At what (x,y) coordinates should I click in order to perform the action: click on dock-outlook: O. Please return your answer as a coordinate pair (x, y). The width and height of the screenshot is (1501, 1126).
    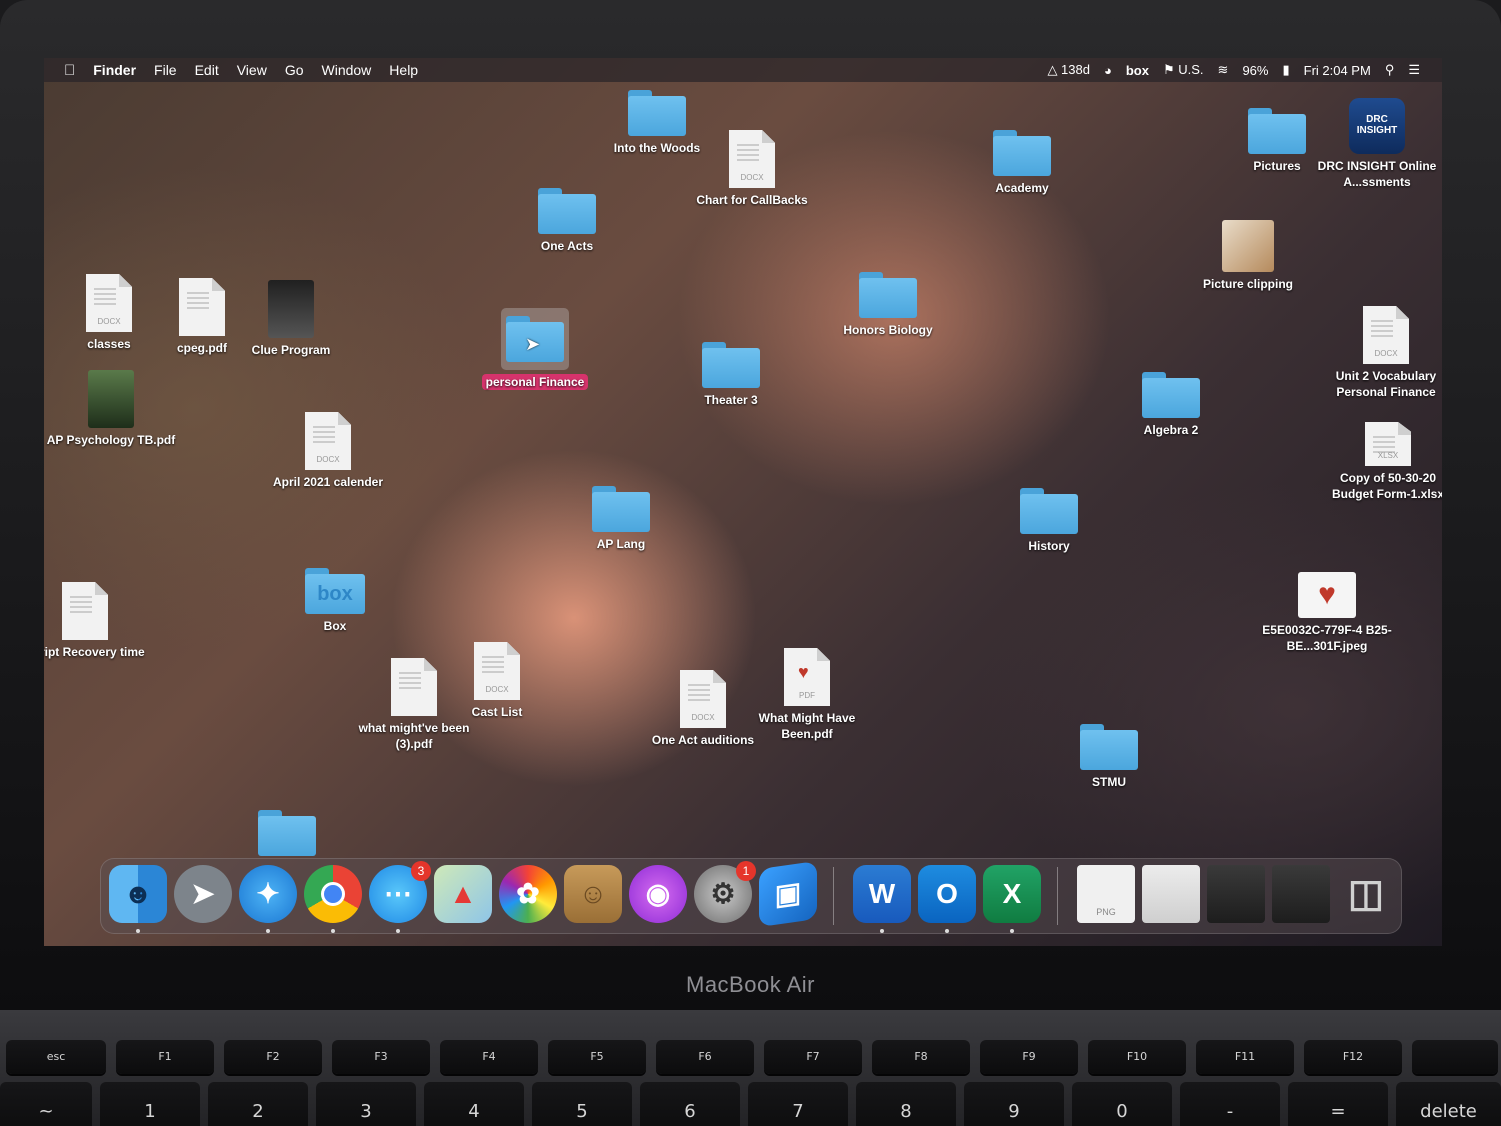
    Looking at the image, I should click on (947, 899).